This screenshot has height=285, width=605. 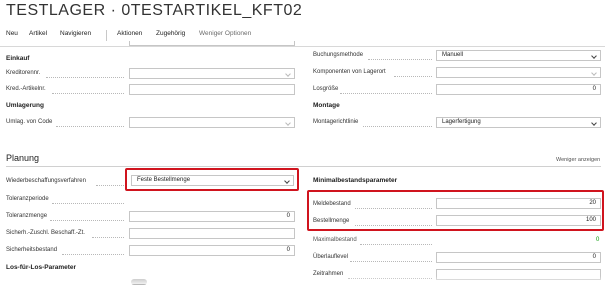 I want to click on ueberlauflevel-value: 0, so click(x=594, y=257).